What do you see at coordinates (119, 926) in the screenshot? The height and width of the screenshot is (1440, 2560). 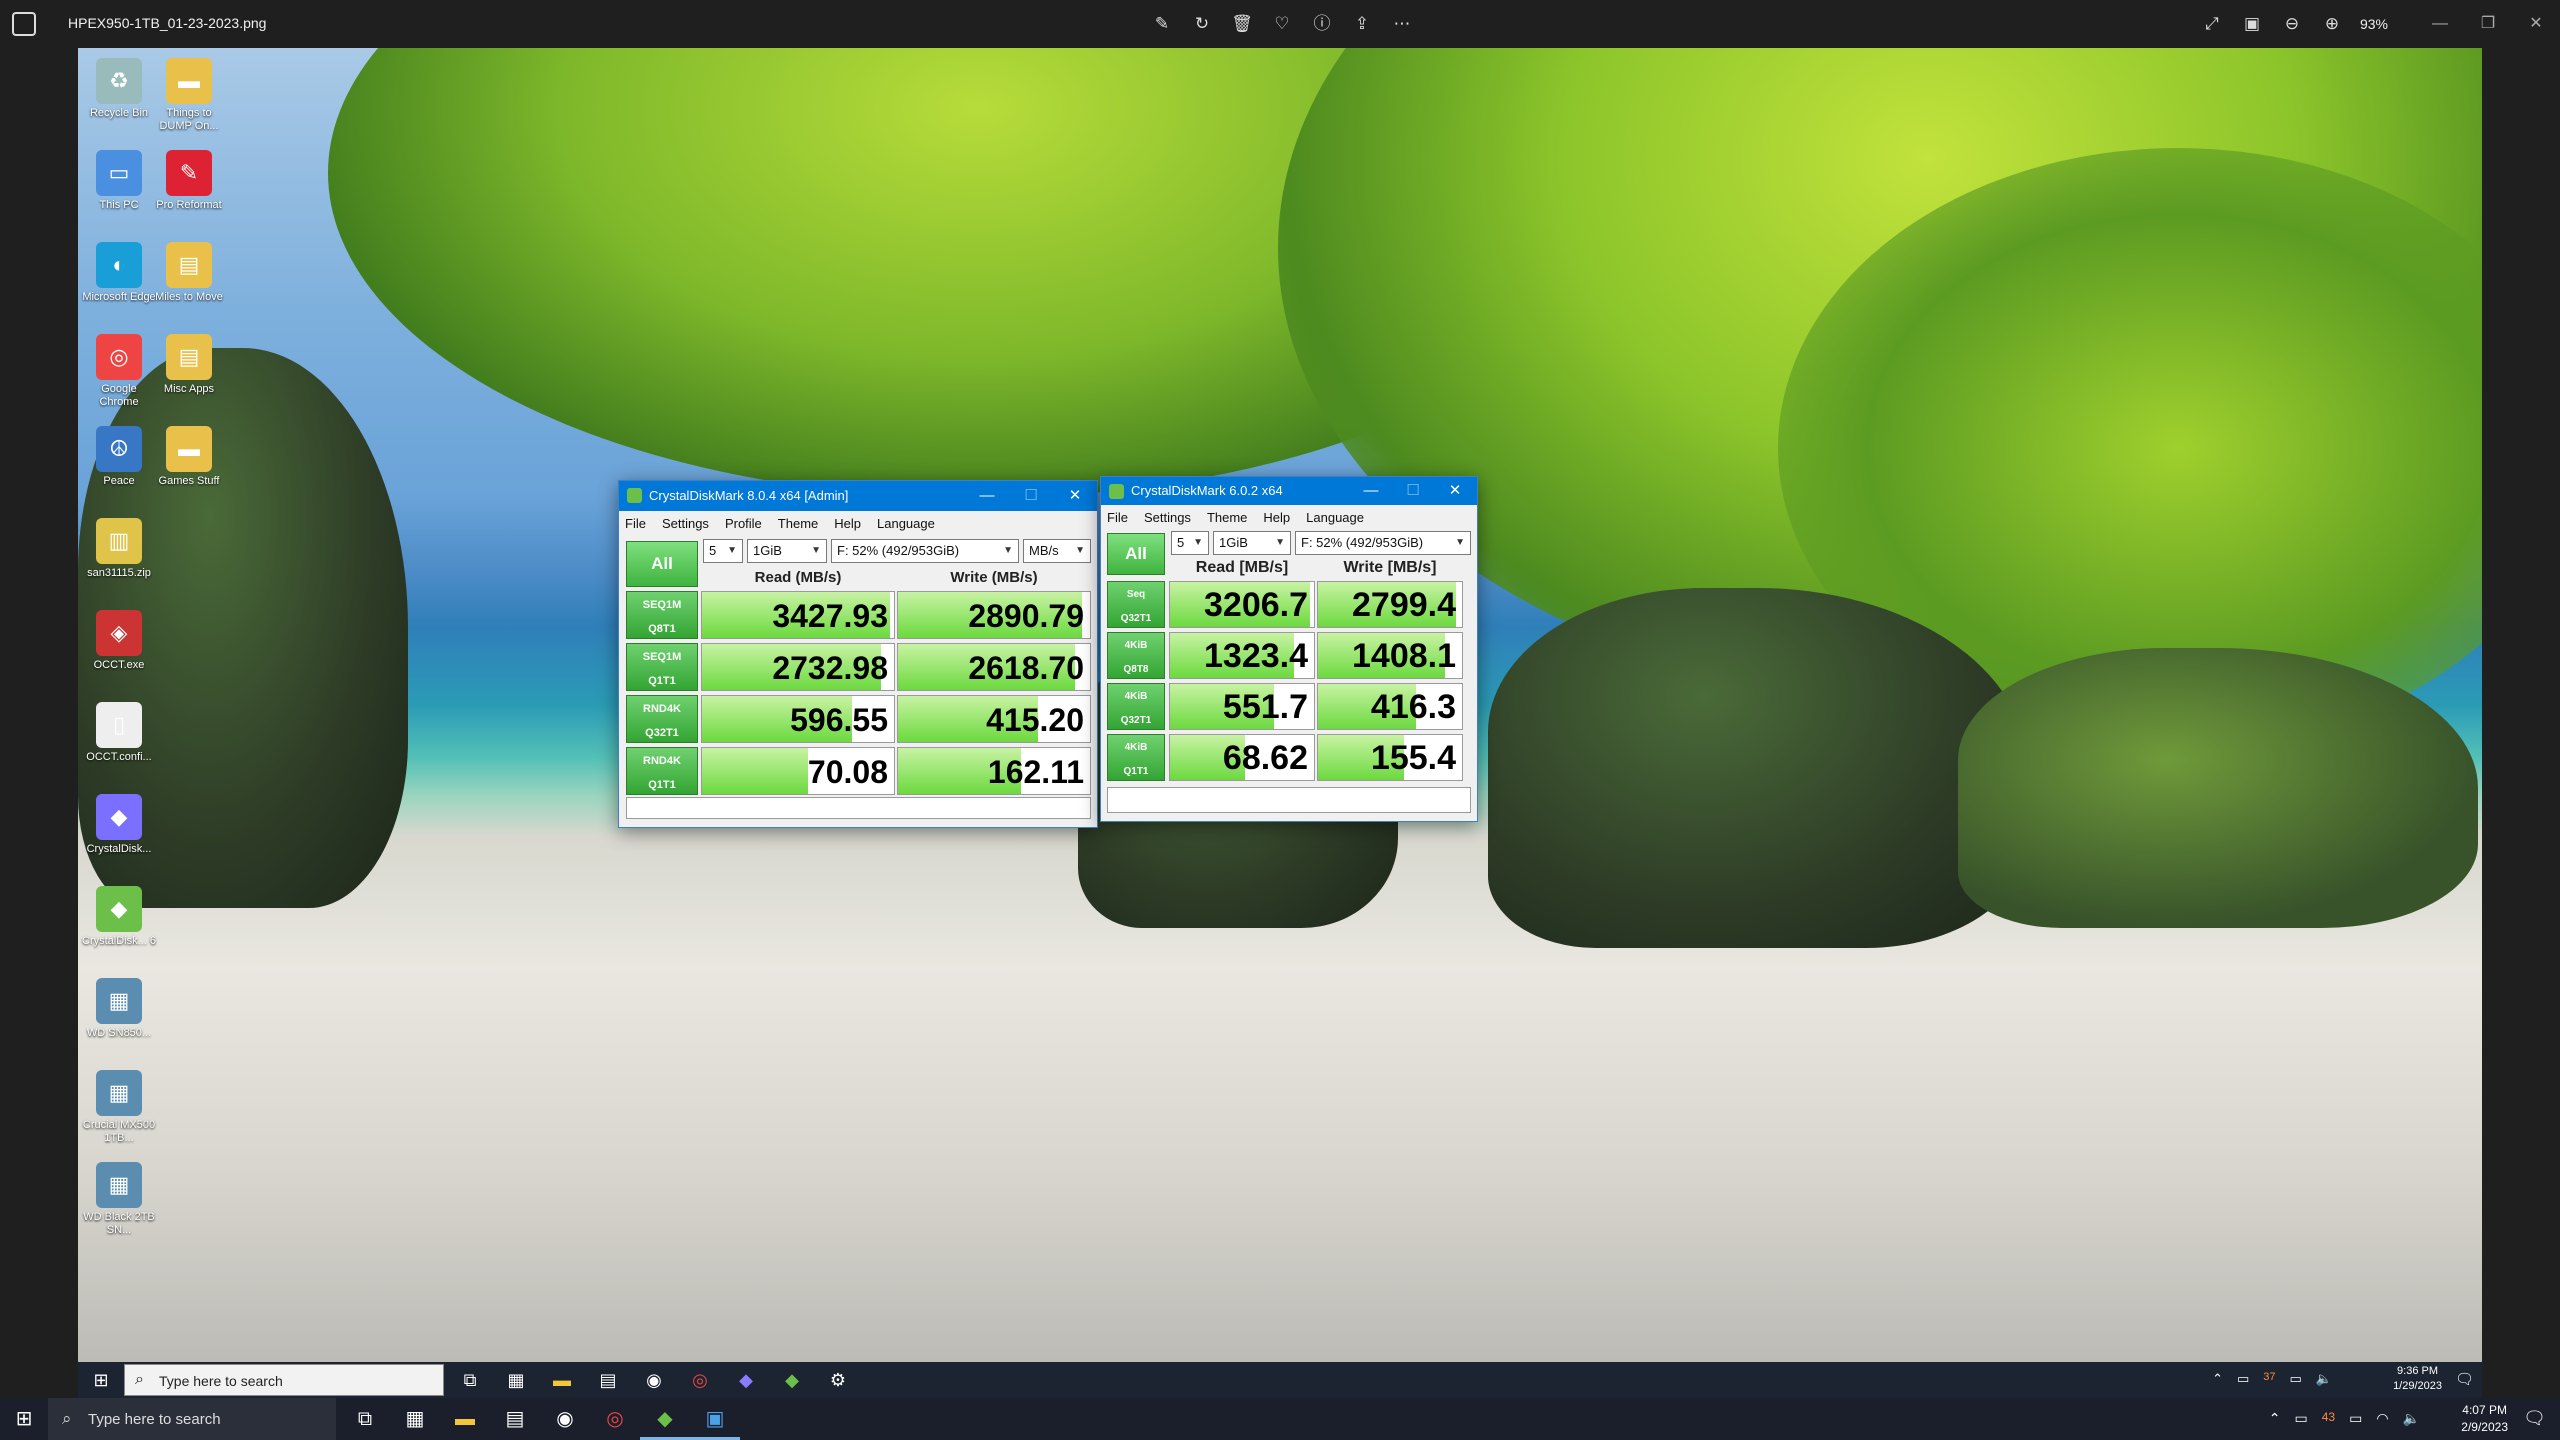 I see `desktop-icon: ◆ CrystalDisk... 6` at bounding box center [119, 926].